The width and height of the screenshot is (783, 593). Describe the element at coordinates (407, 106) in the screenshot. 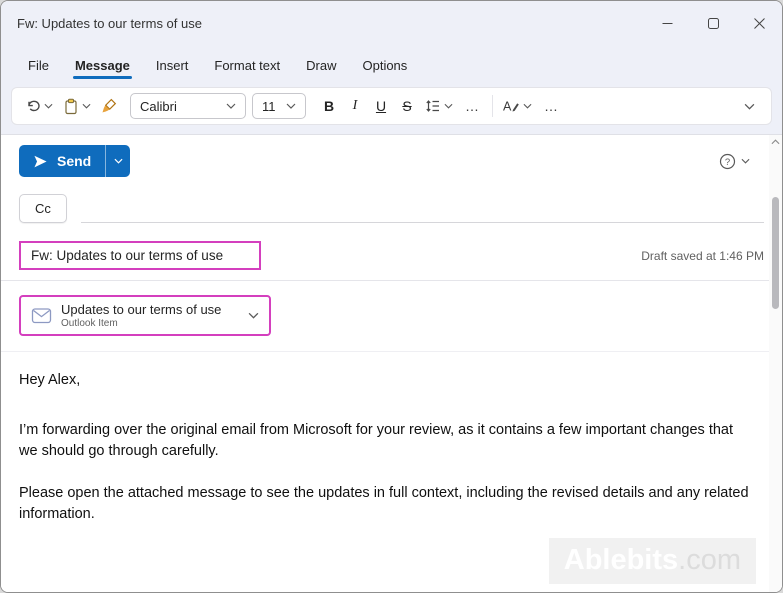

I see `strikethrough-button: S` at that location.